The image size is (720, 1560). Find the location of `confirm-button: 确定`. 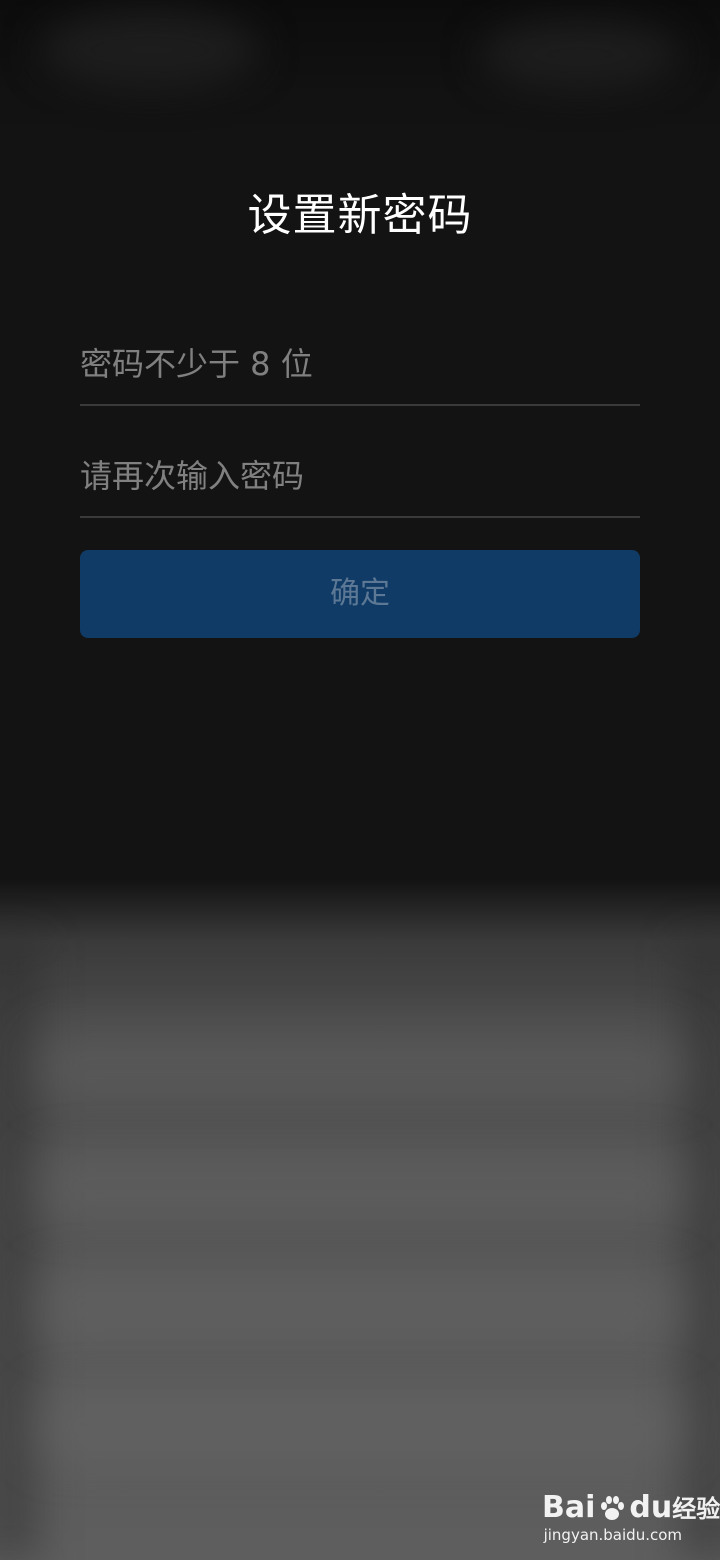

confirm-button: 确定 is located at coordinates (360, 594).